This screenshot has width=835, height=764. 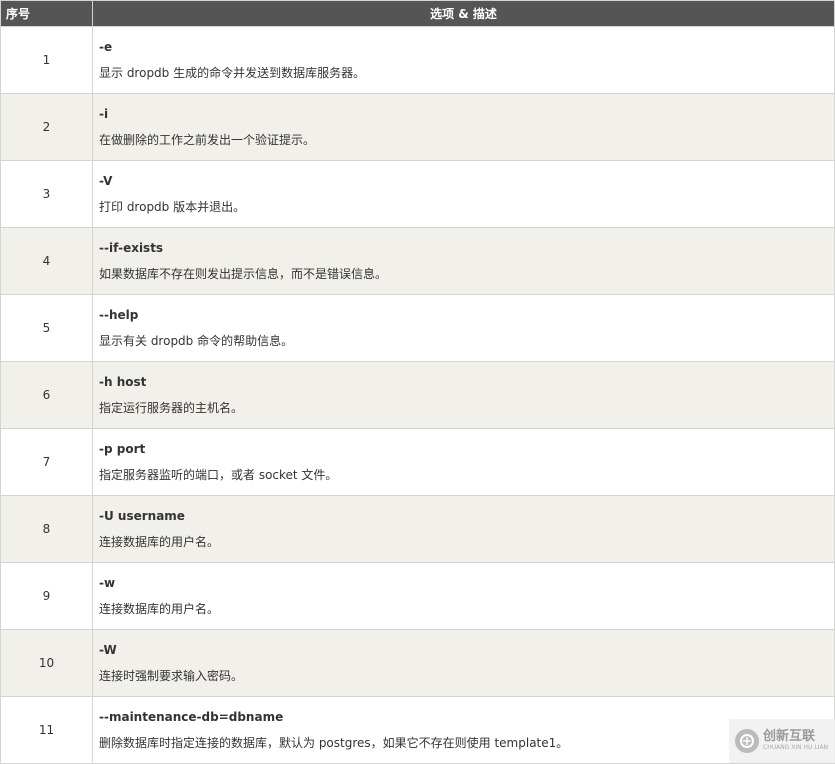 I want to click on row-description-cell: -U username 连接数据库的用户名。, so click(x=463, y=529).